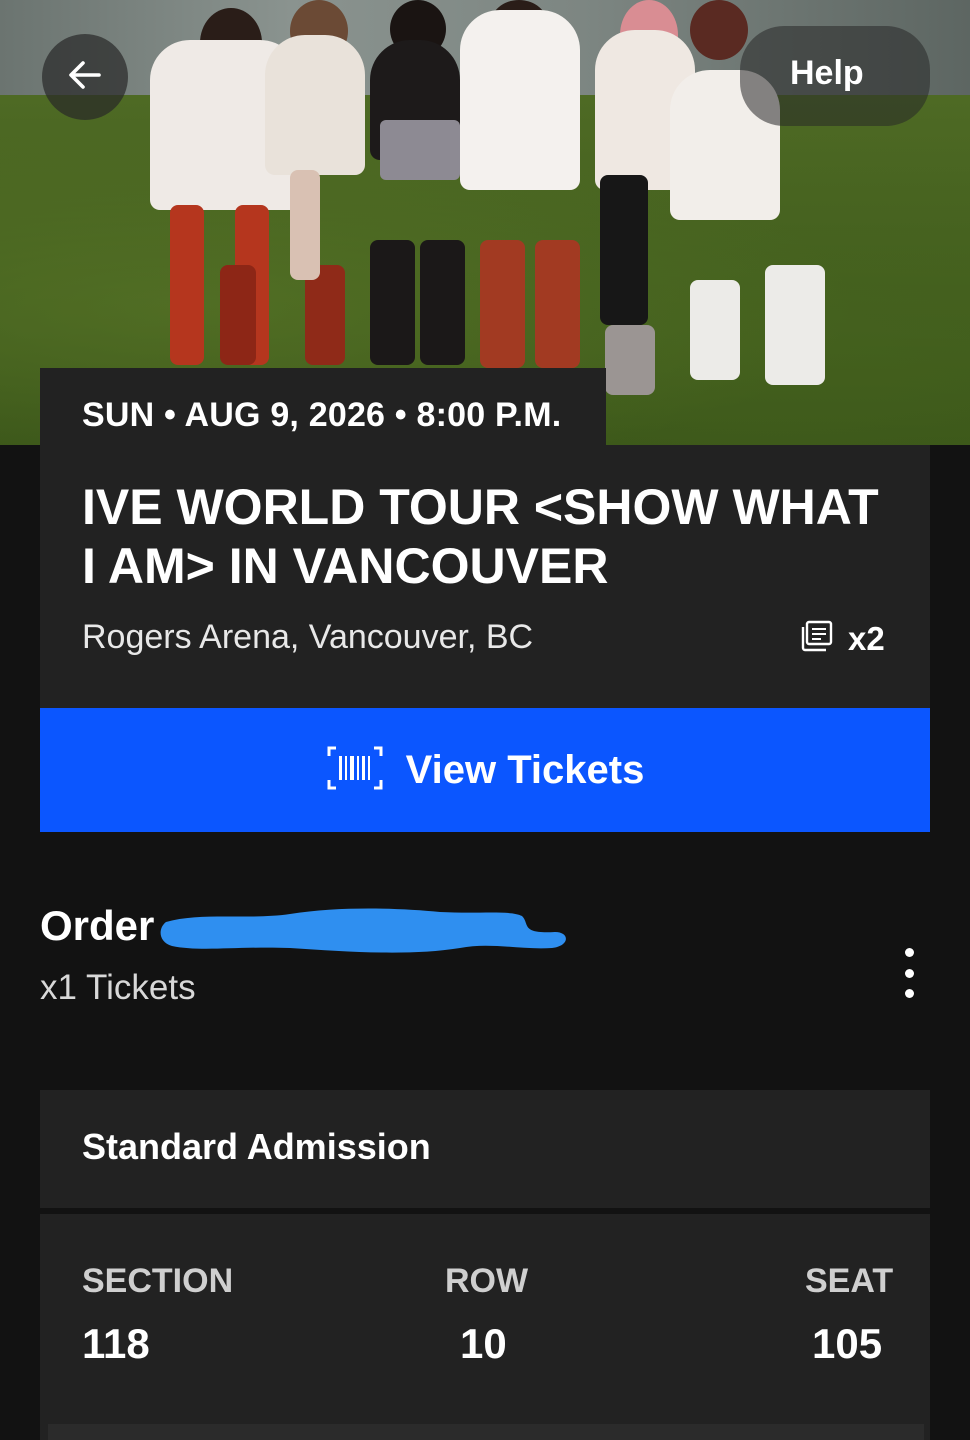 The height and width of the screenshot is (1440, 970). Describe the element at coordinates (525, 769) in the screenshot. I see `view-tickets-label: View Tickets` at that location.